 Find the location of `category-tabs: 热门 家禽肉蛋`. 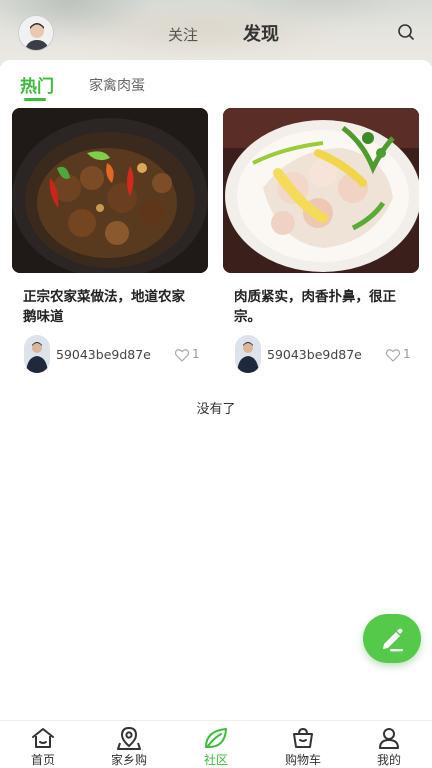

category-tabs: 热门 家禽肉蛋 is located at coordinates (218, 87).